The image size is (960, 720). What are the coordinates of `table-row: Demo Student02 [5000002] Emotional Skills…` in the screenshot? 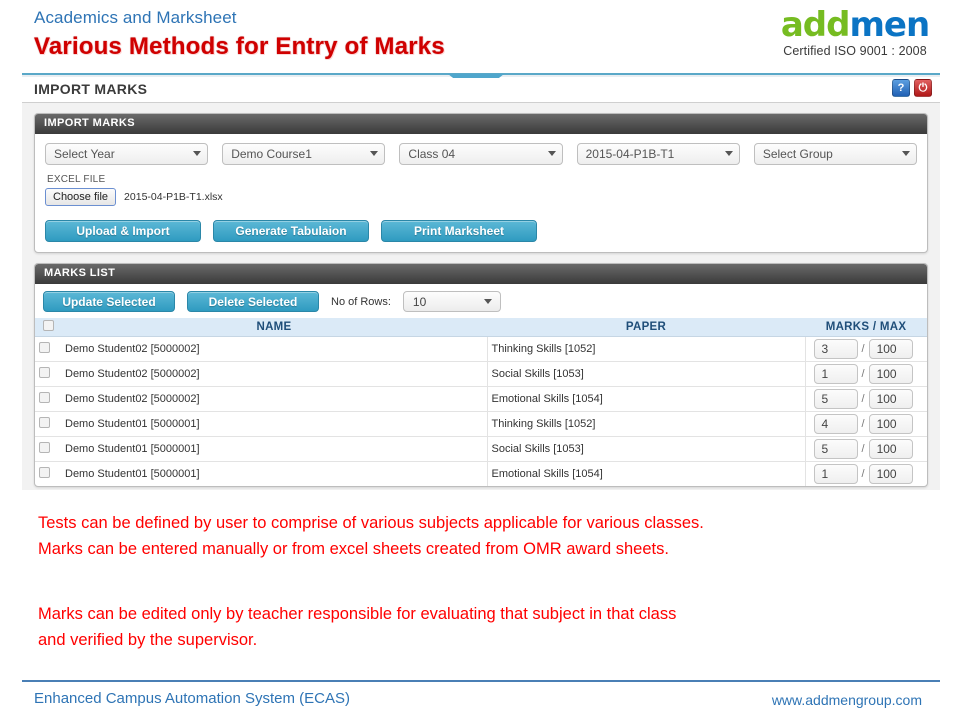 It's located at (481, 398).